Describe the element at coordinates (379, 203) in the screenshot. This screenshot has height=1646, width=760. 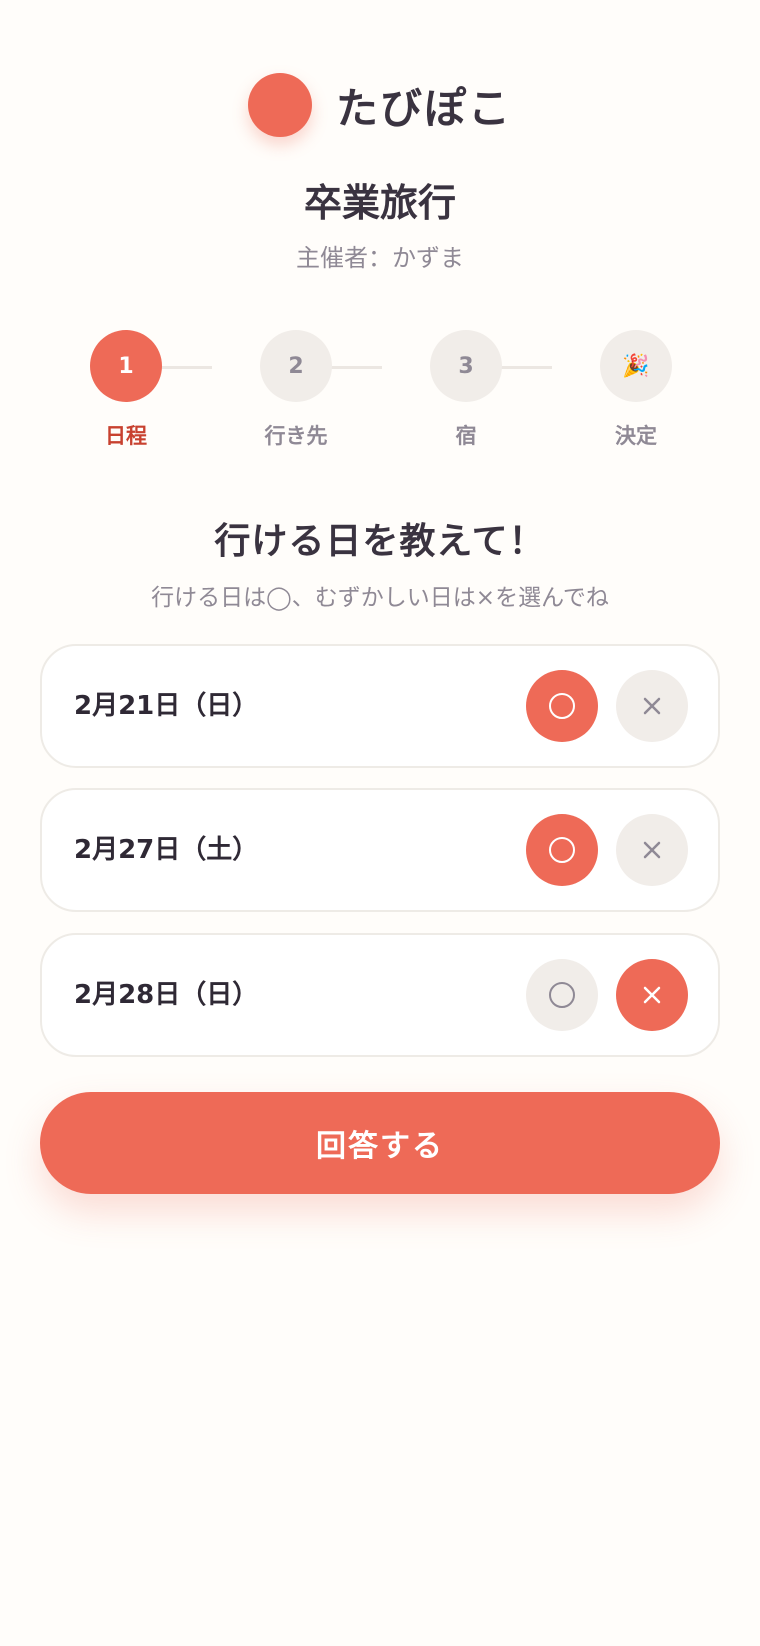
I see `event-title: 卒業旅行` at that location.